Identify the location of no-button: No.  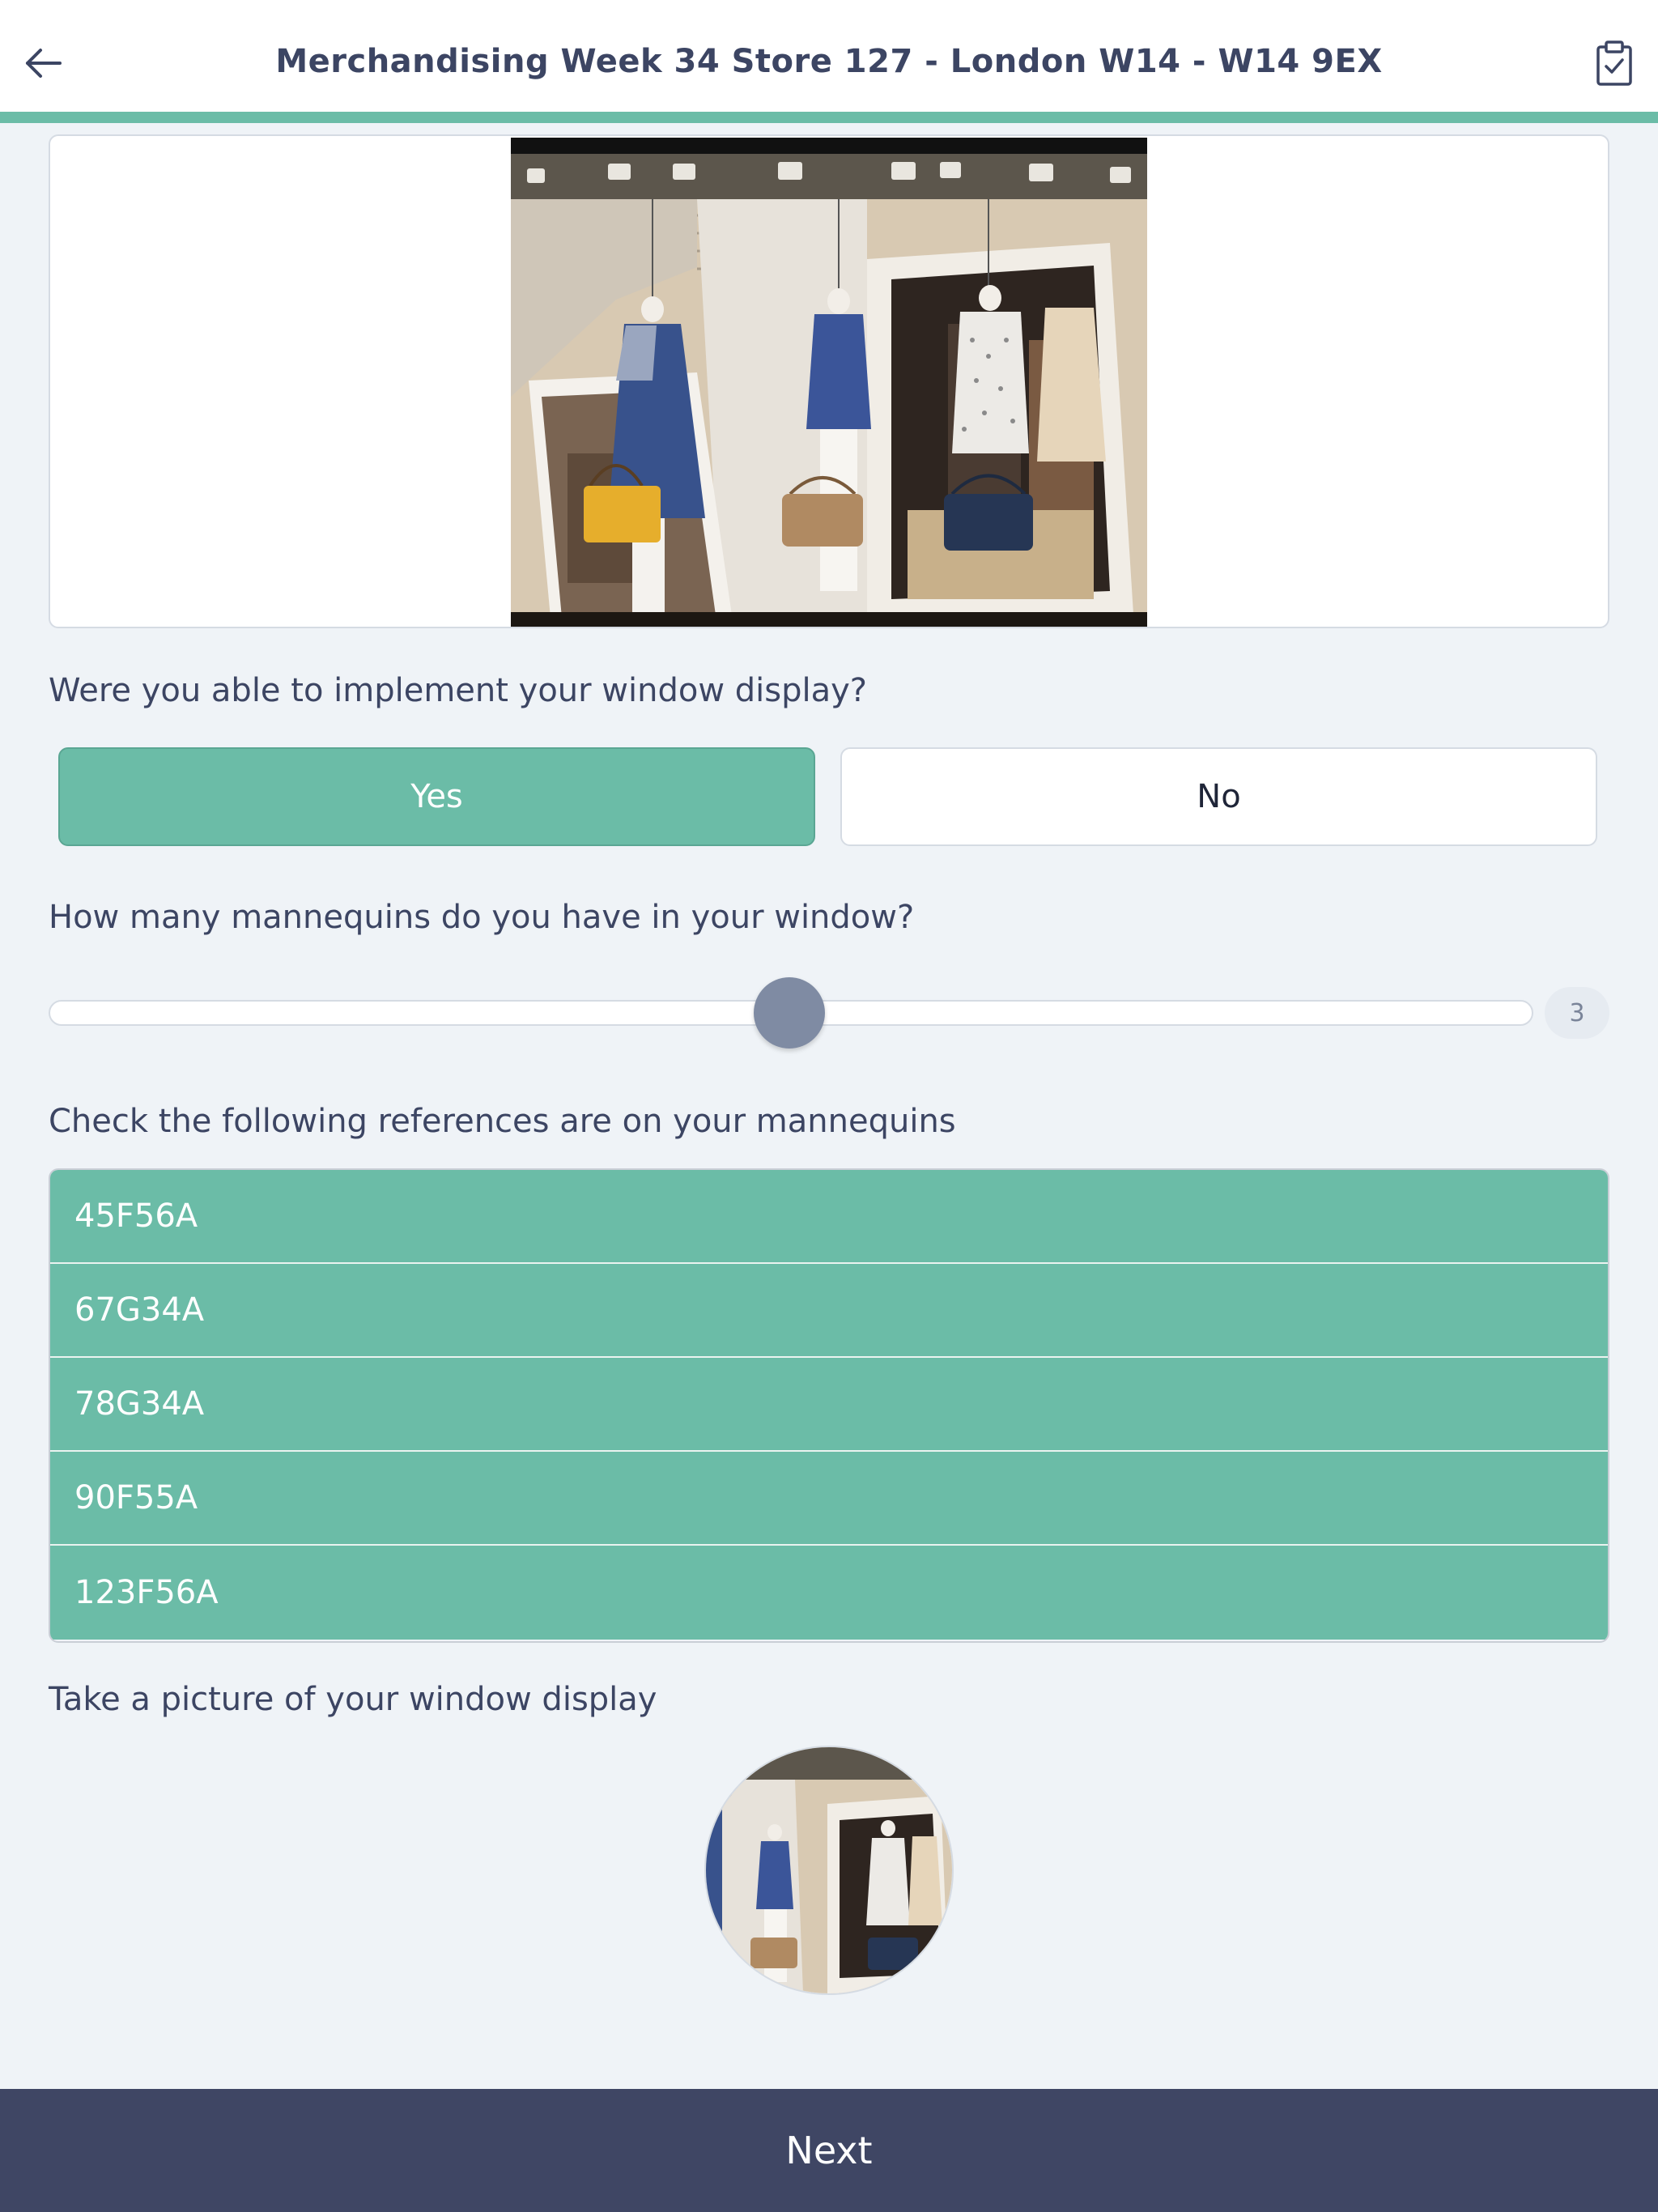
(1218, 797).